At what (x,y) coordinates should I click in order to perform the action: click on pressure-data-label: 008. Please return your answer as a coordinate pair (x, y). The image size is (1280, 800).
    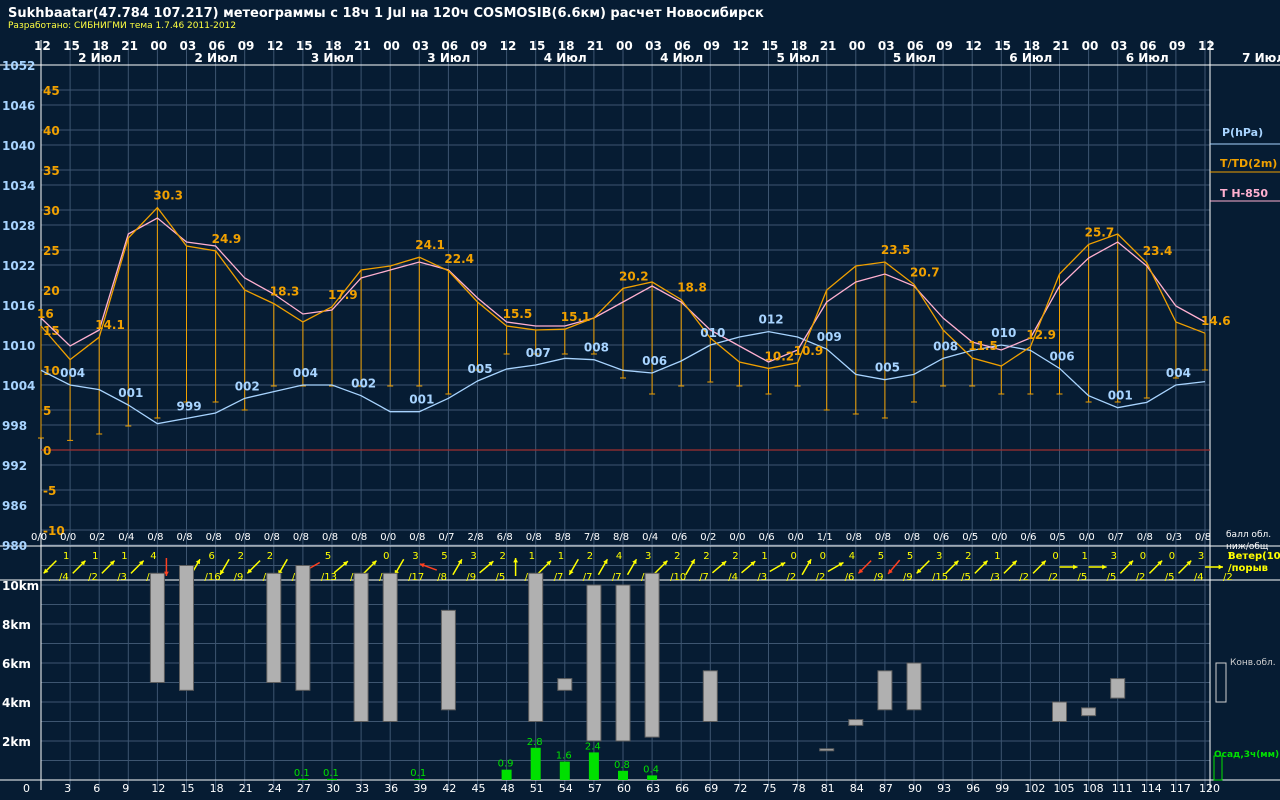
    Looking at the image, I should click on (945, 346).